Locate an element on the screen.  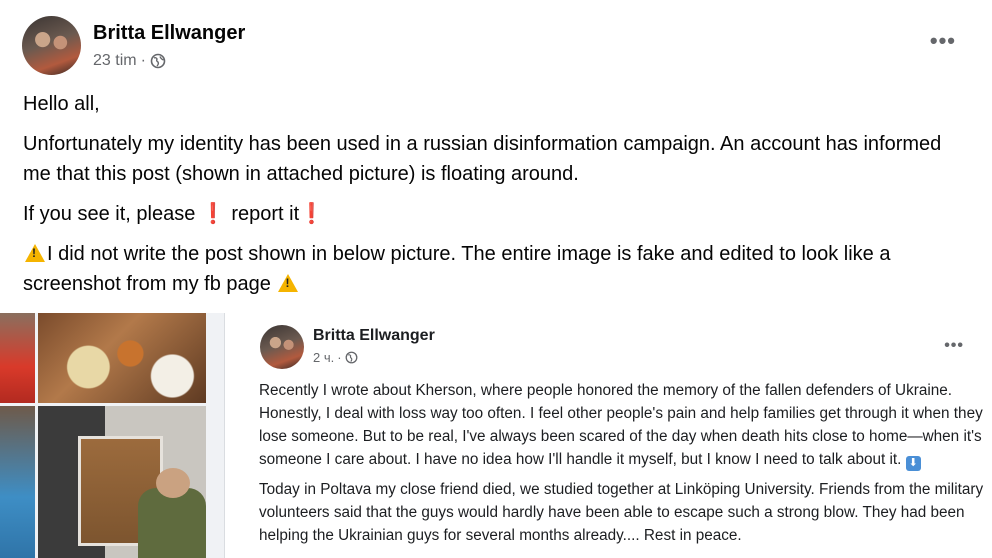
inner-more-options-icon: ••• is located at coordinates (954, 345).